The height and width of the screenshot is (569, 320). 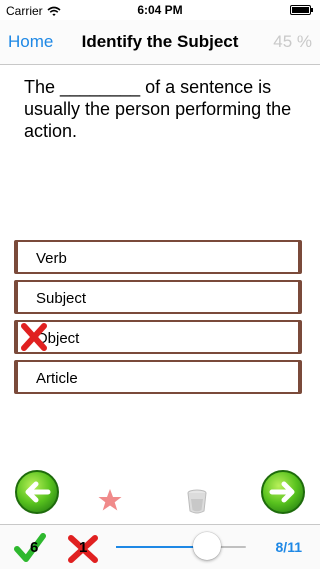 What do you see at coordinates (207, 546) in the screenshot?
I see `slider-thumb` at bounding box center [207, 546].